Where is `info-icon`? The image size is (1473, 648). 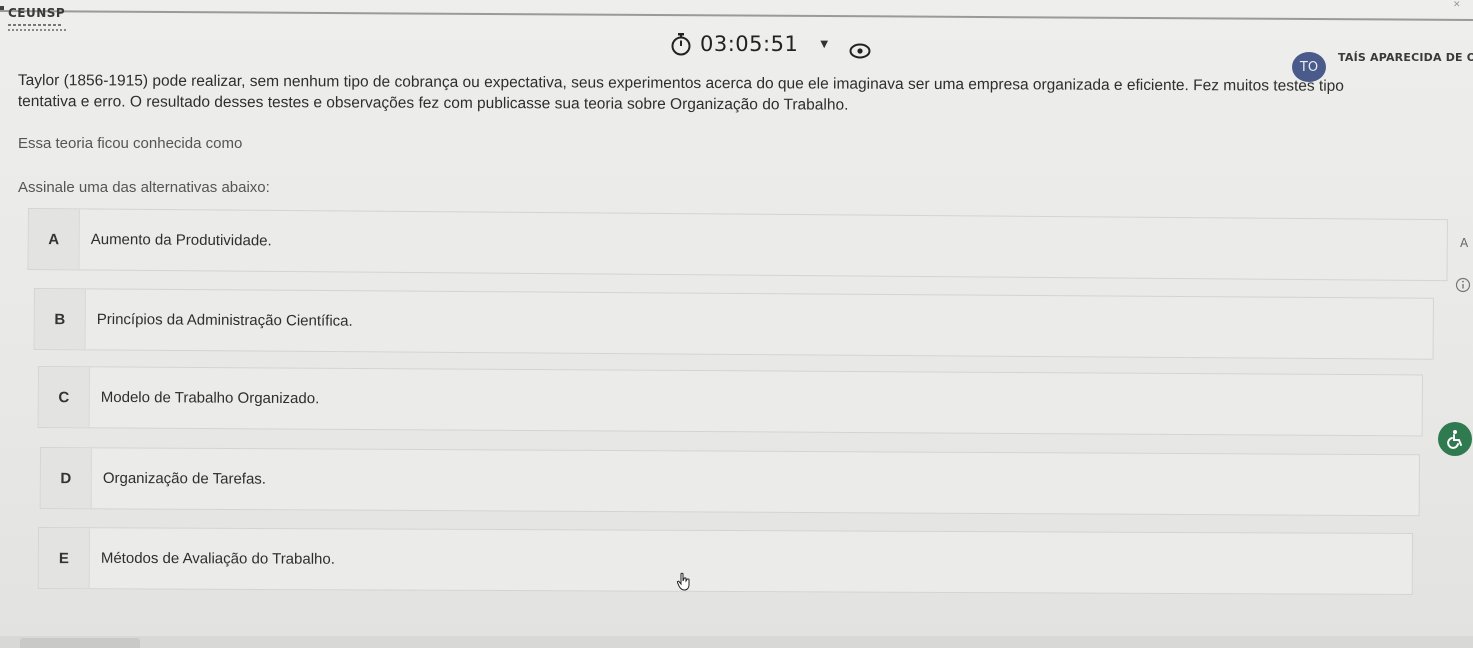
info-icon is located at coordinates (1463, 285).